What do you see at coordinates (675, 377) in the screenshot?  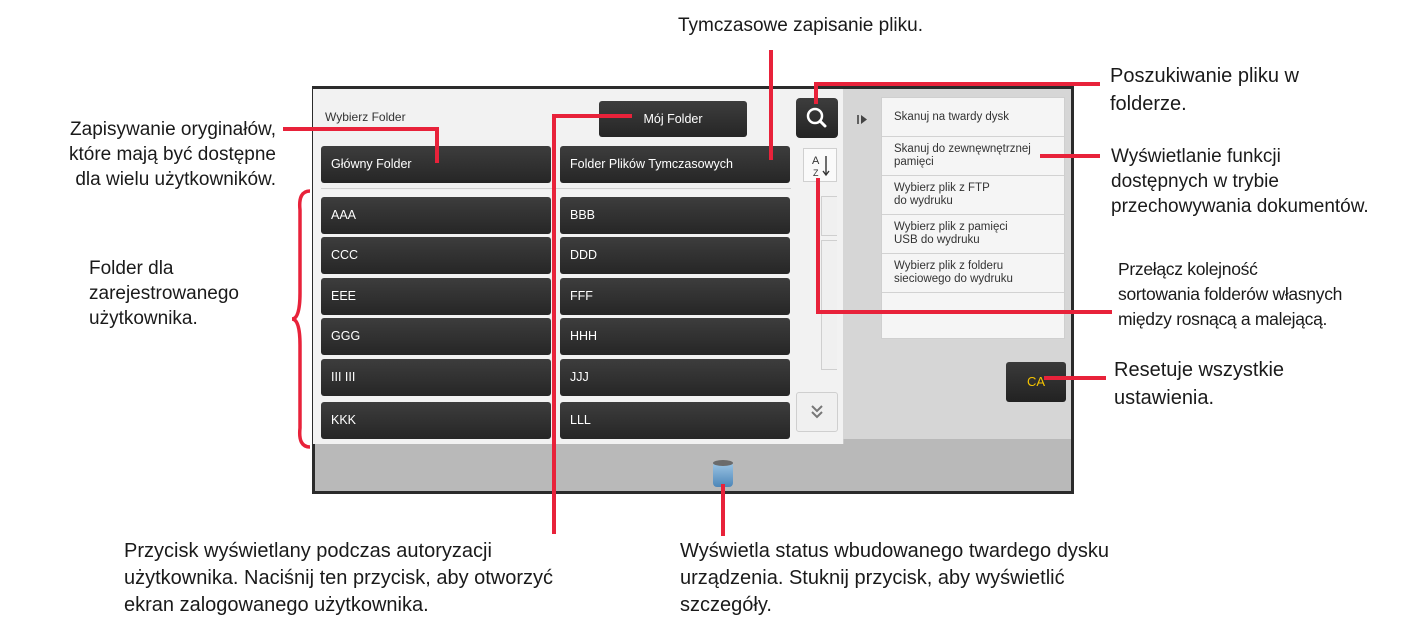 I see `folder-button: JJJ` at bounding box center [675, 377].